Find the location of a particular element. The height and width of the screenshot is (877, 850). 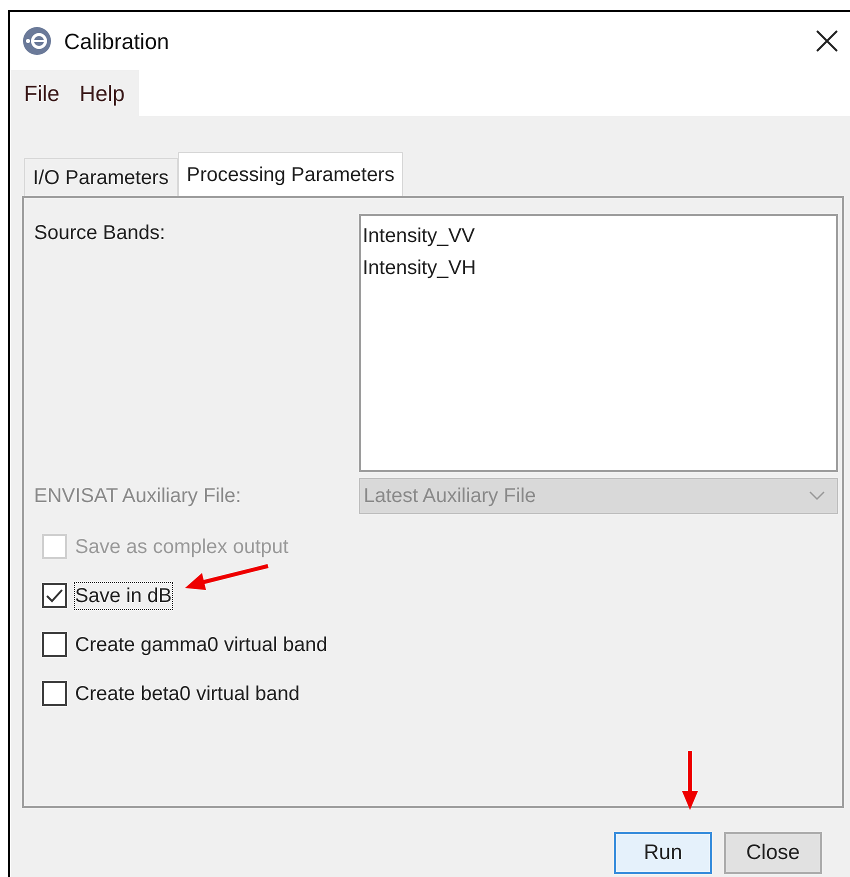

list-item: Intensity_VV is located at coordinates (599, 236).